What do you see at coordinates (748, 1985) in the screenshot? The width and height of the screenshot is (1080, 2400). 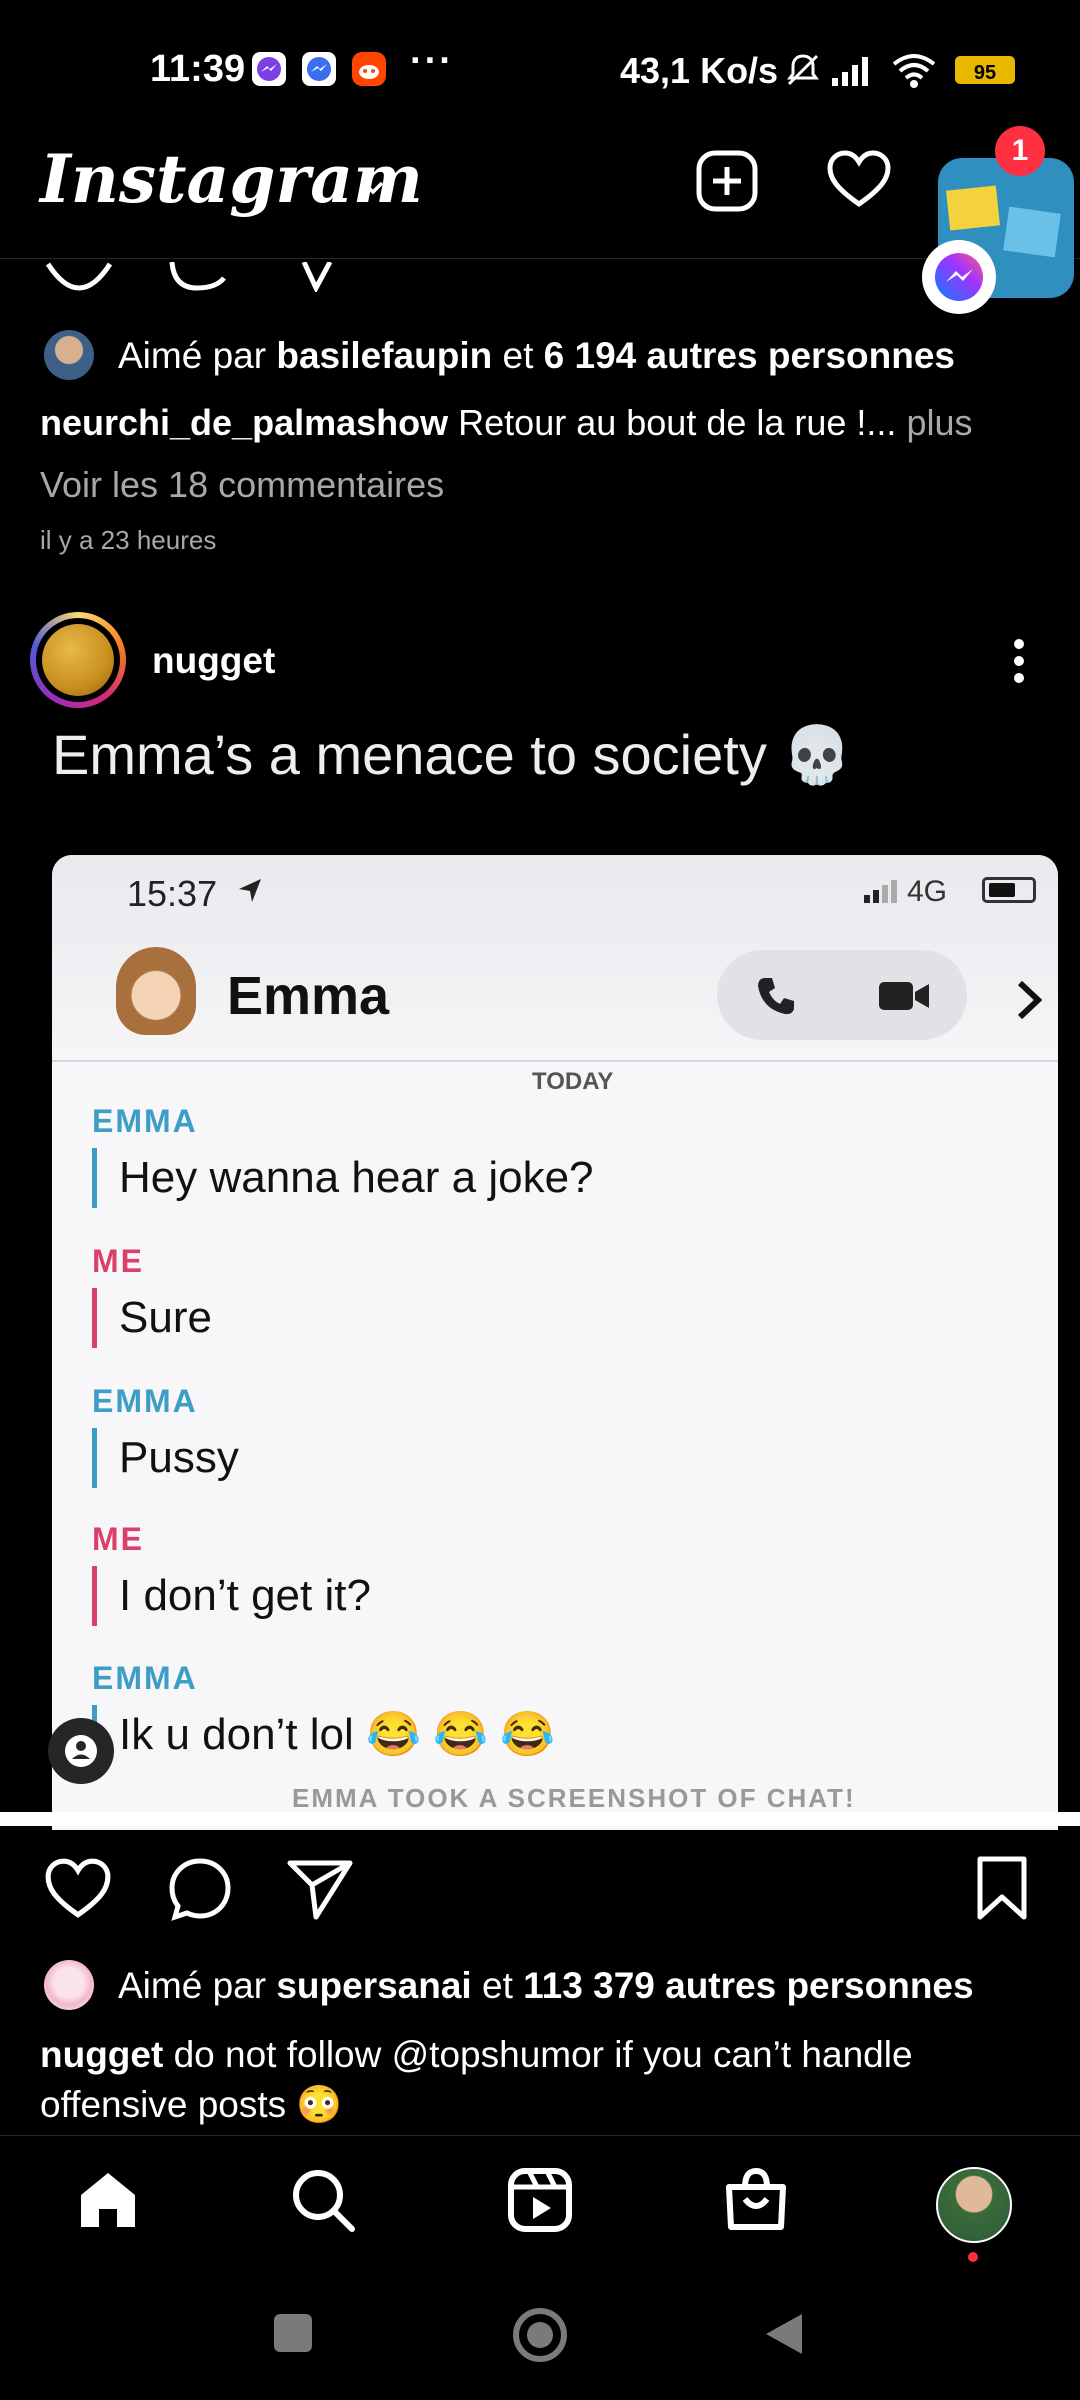 I see `likes-count: 113 379 autres personnes` at bounding box center [748, 1985].